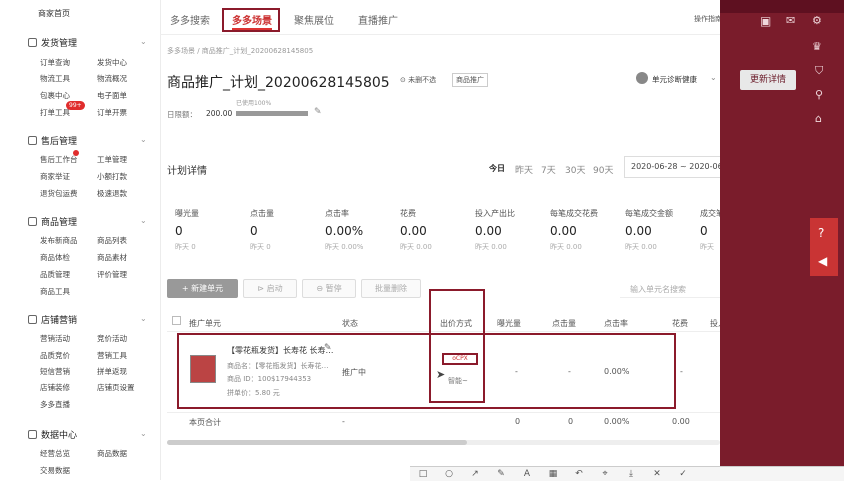 This screenshot has width=844, height=481. What do you see at coordinates (59, 240) in the screenshot?
I see `sidebar-item-publish: 发布新商品` at bounding box center [59, 240].